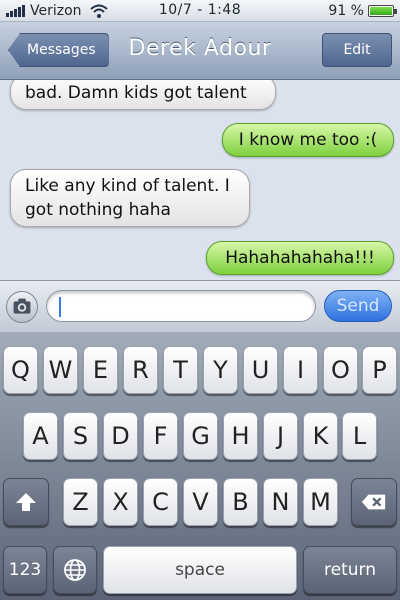 This screenshot has height=600, width=400. Describe the element at coordinates (379, 370) in the screenshot. I see `key-p: P` at that location.